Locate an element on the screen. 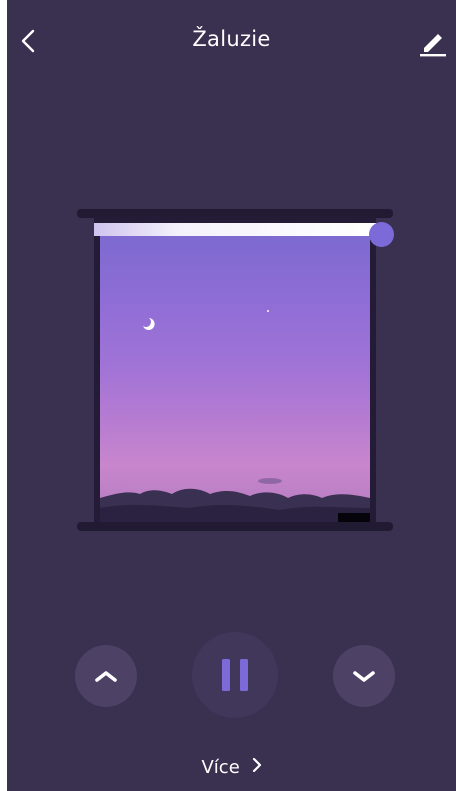 This screenshot has height=791, width=456. pause-icon is located at coordinates (235, 675).